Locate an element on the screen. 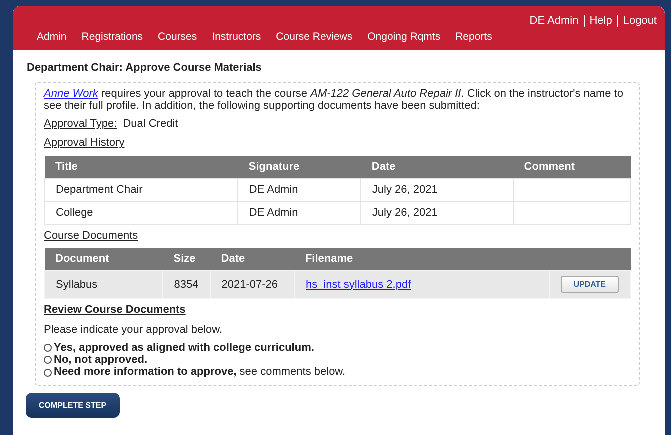 This screenshot has width=671, height=435. user-link: Help is located at coordinates (601, 21).